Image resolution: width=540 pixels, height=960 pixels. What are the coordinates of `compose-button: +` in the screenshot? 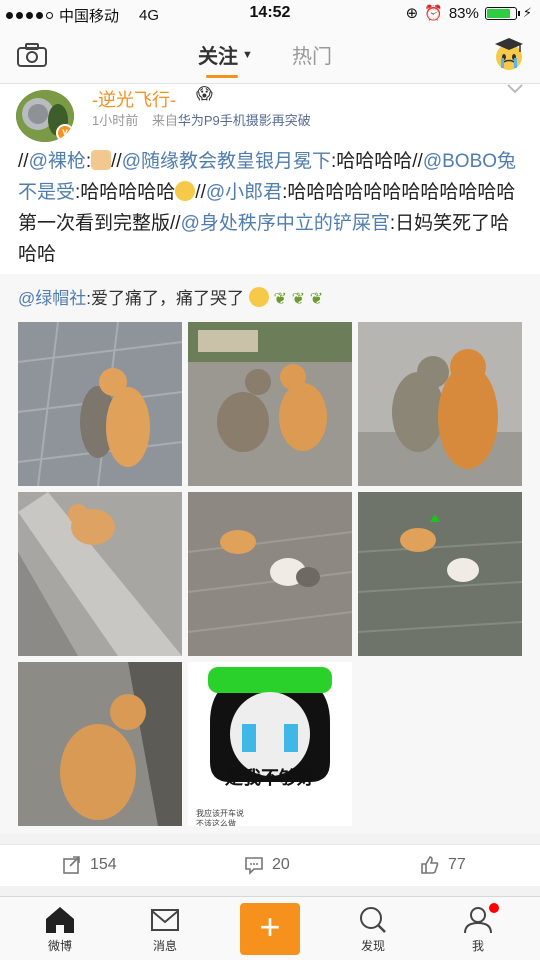 It's located at (270, 929).